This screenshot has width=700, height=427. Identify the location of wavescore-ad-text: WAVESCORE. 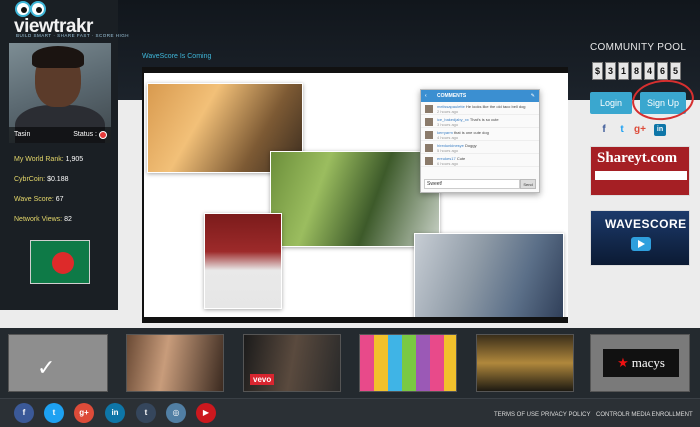
(646, 224).